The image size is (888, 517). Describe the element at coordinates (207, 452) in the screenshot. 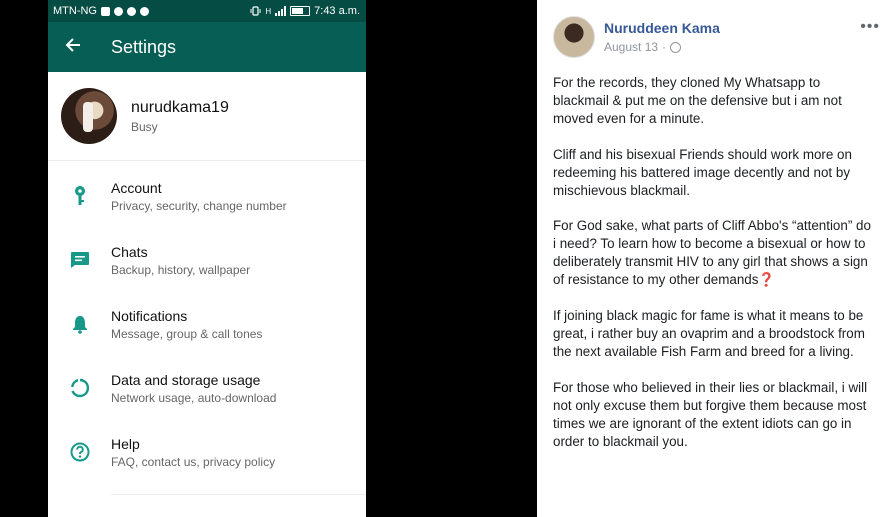

I see `settings-item-help: Help FAQ, contact us, privacy policy` at that location.